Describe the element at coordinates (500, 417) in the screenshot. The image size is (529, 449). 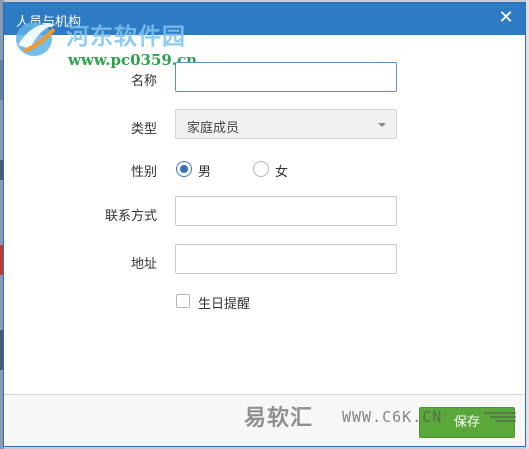
I see `watermark-lines-icon` at that location.